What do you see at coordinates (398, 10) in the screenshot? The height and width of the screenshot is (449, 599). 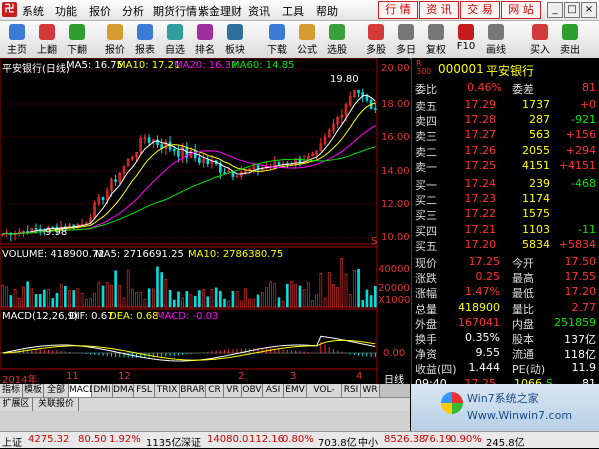 I see `tab-quotes: 行 情` at bounding box center [398, 10].